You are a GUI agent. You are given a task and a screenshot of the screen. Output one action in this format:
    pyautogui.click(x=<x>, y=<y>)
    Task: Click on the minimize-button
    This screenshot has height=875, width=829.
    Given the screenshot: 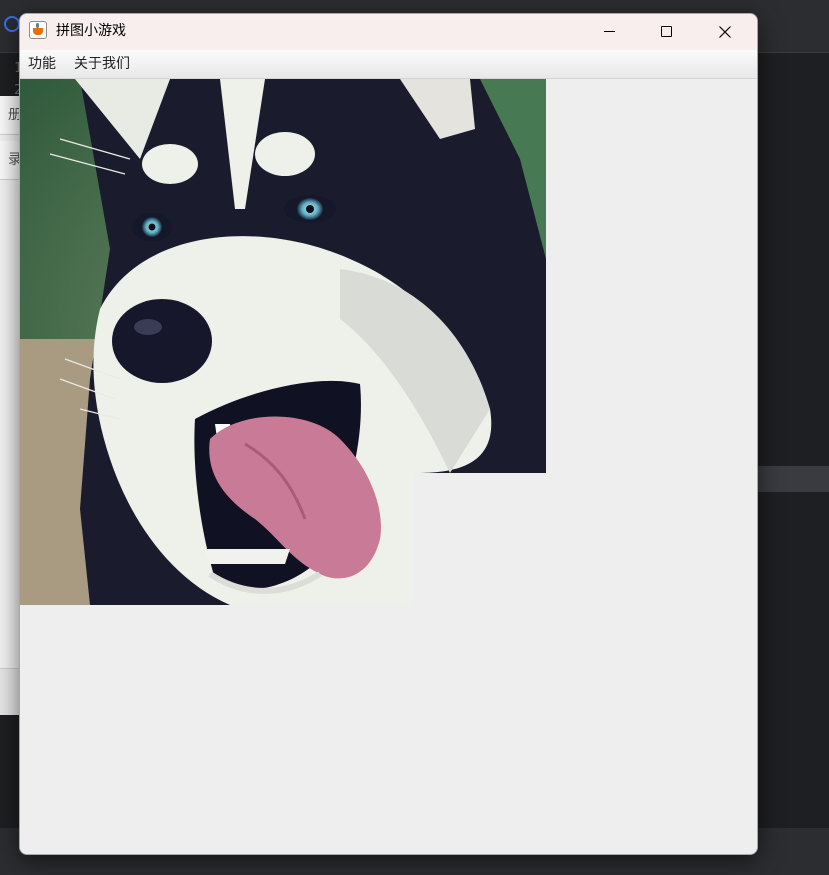 What is the action you would take?
    pyautogui.click(x=609, y=32)
    